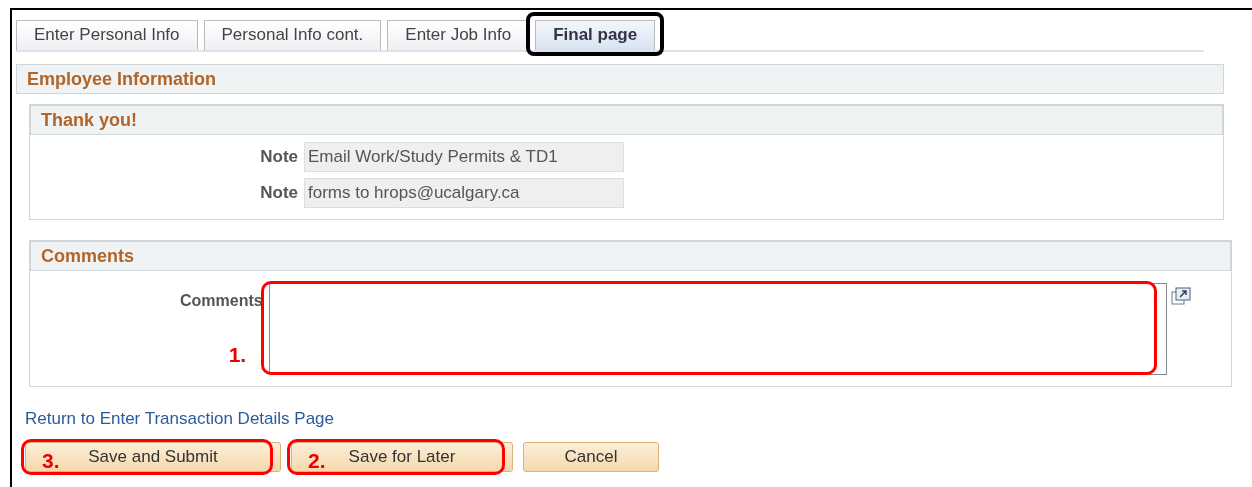 This screenshot has height=487, width=1252. I want to click on action-button: Cancel, so click(591, 456).